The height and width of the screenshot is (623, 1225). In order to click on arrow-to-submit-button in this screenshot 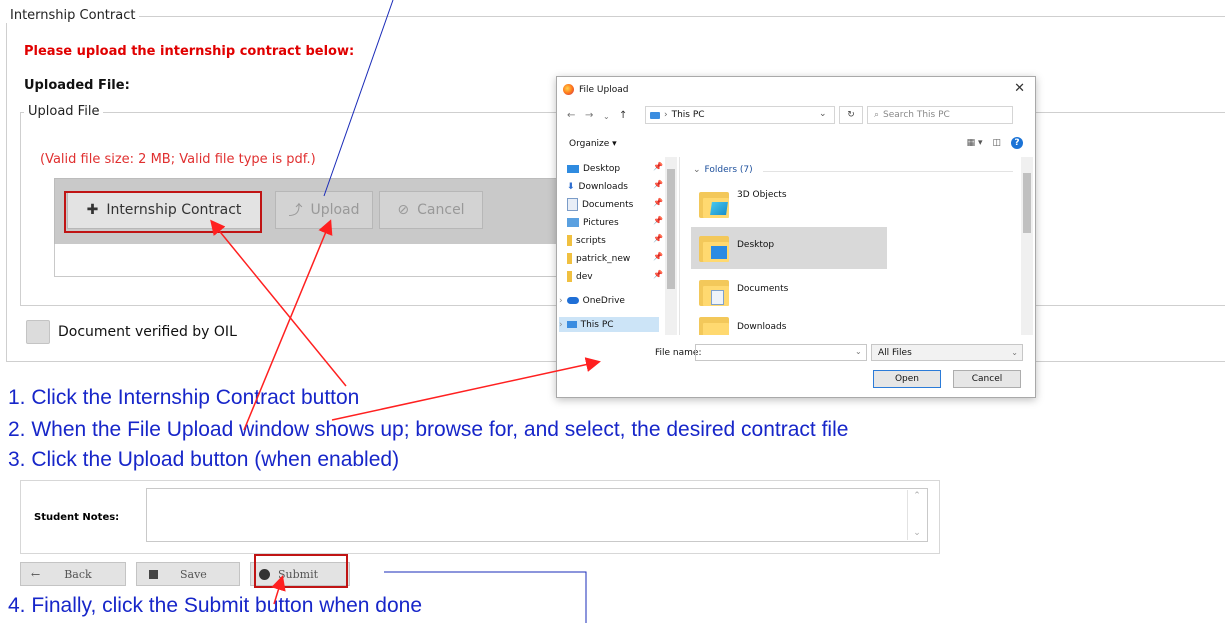, I will do `click(278, 590)`.